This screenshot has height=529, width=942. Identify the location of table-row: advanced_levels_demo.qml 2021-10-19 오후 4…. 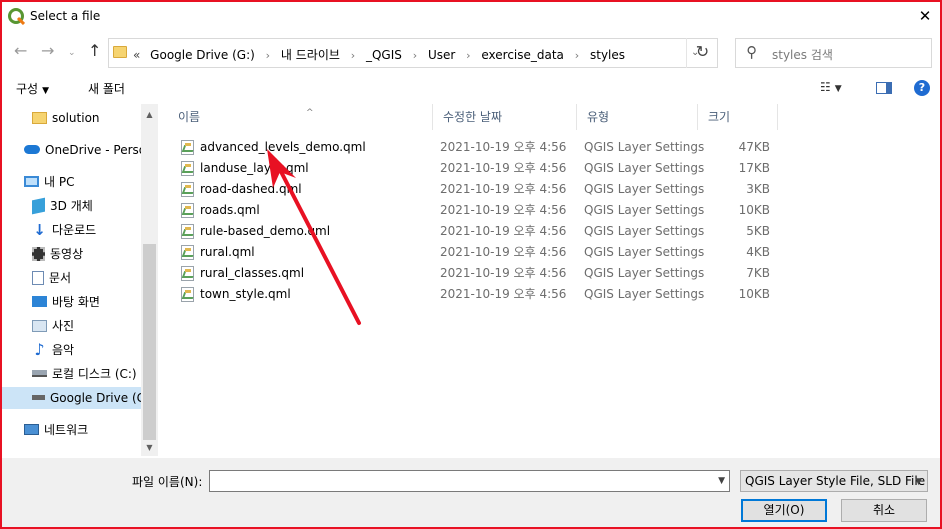
(474, 147).